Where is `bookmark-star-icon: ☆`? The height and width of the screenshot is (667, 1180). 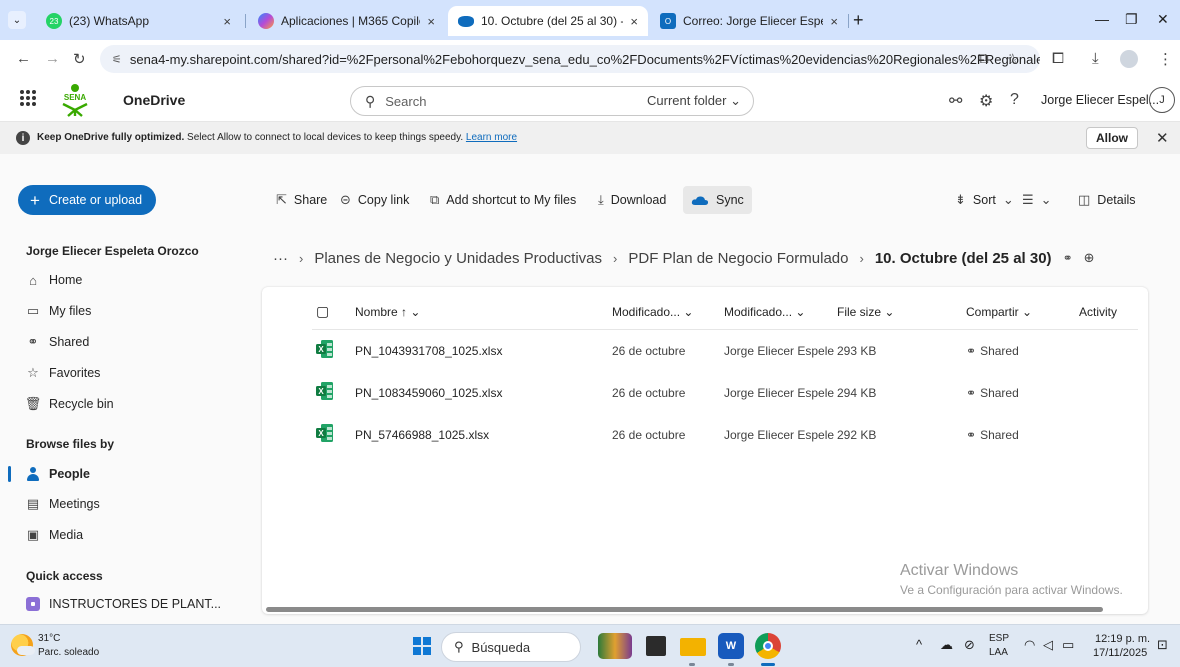 bookmark-star-icon: ☆ is located at coordinates (1012, 59).